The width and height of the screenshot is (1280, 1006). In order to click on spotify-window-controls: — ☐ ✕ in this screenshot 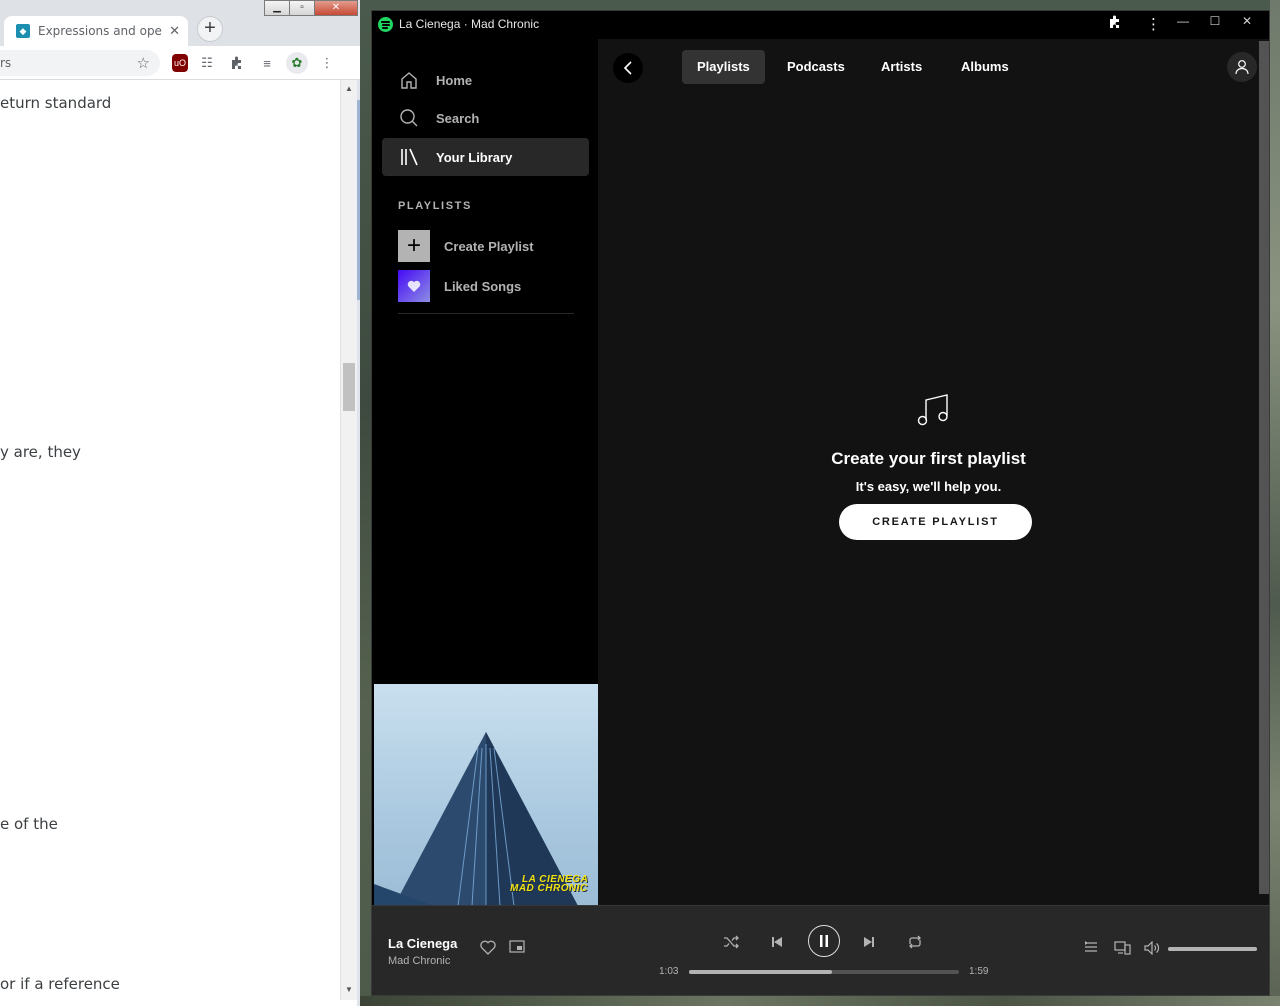, I will do `click(1215, 21)`.